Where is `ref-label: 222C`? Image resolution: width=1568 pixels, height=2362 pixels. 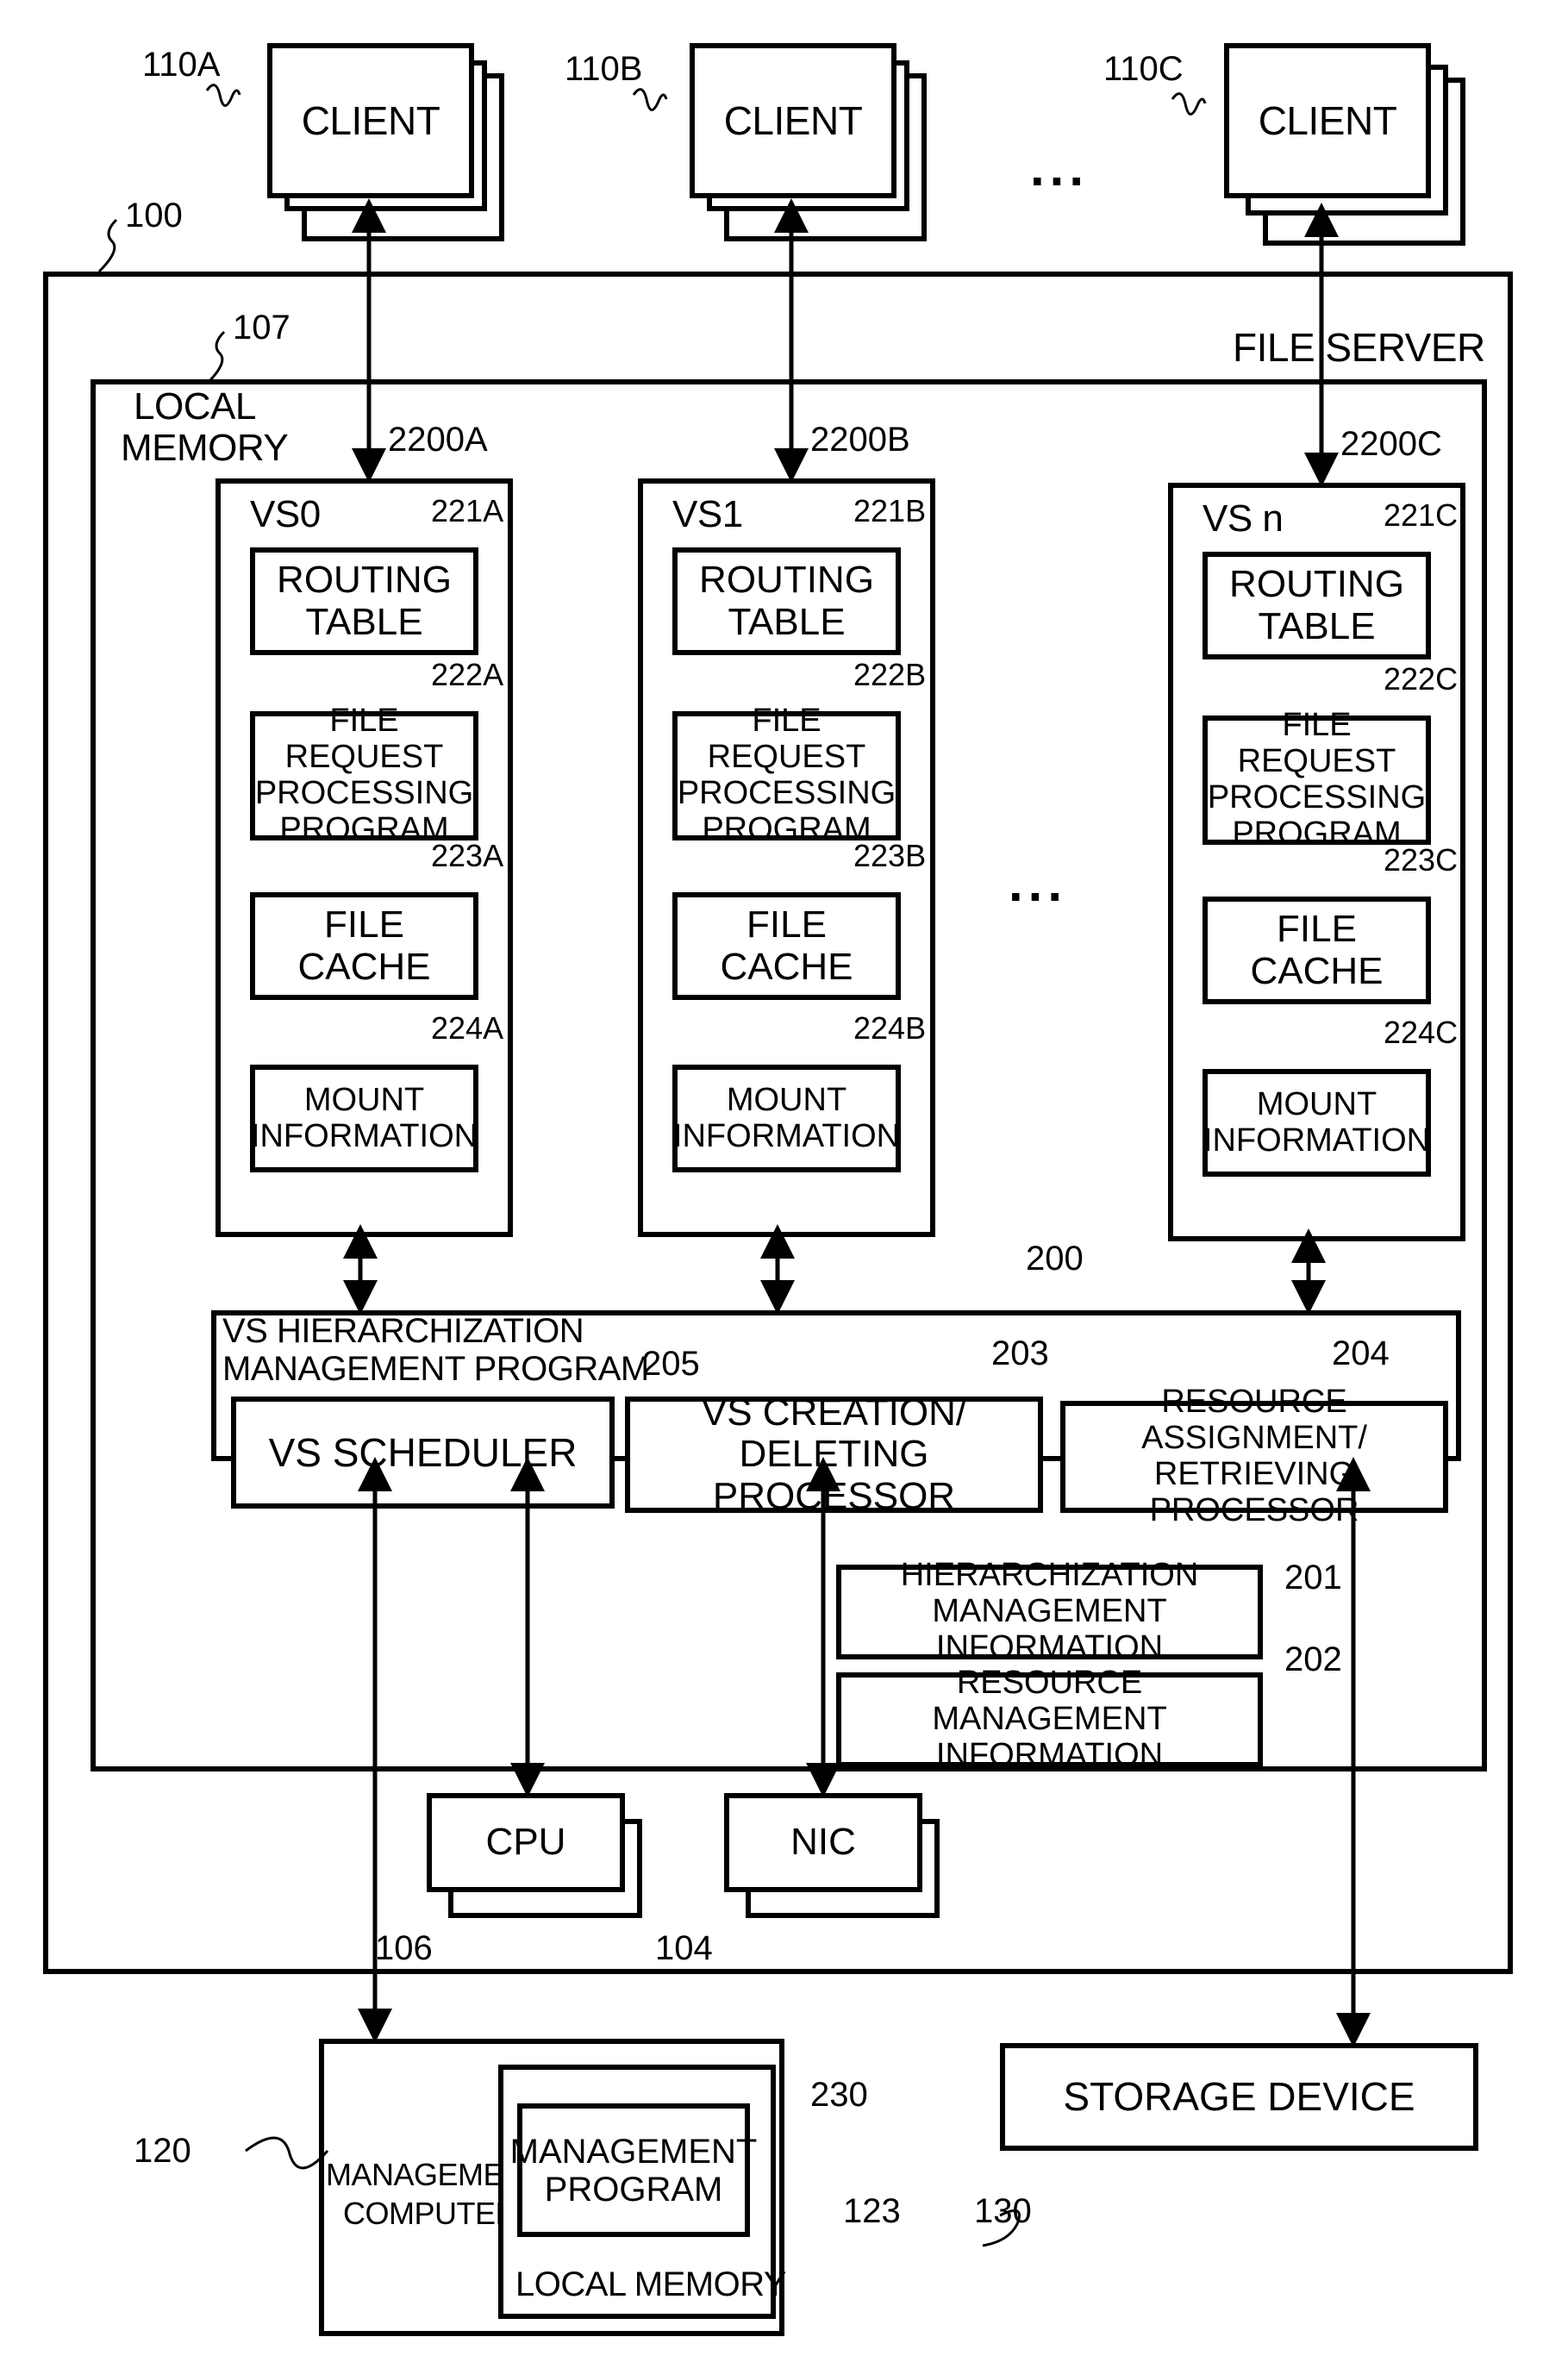 ref-label: 222C is located at coordinates (1421, 679).